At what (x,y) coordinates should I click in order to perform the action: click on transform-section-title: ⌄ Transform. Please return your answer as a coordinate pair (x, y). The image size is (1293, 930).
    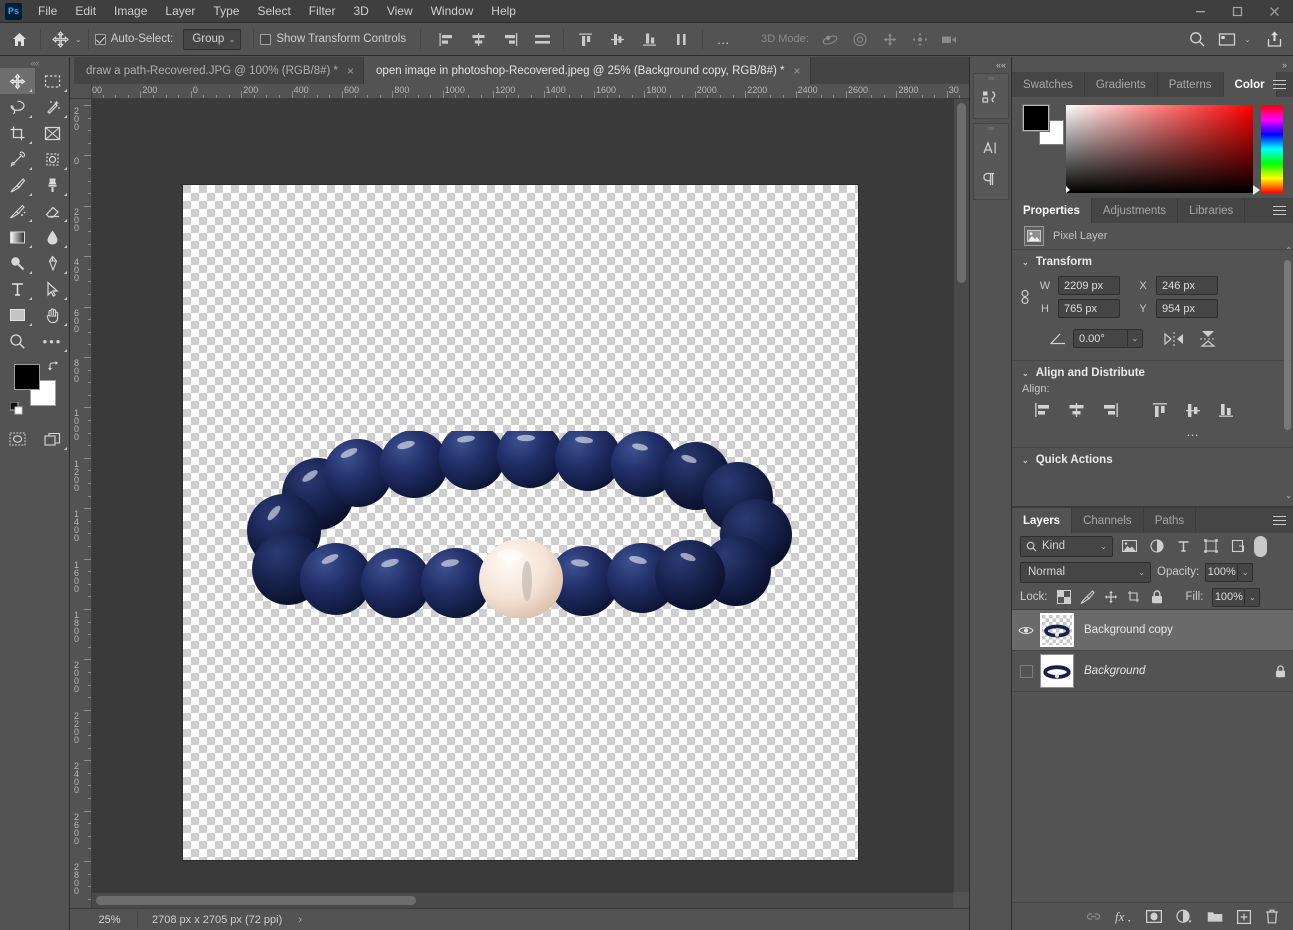
    Looking at the image, I should click on (1152, 262).